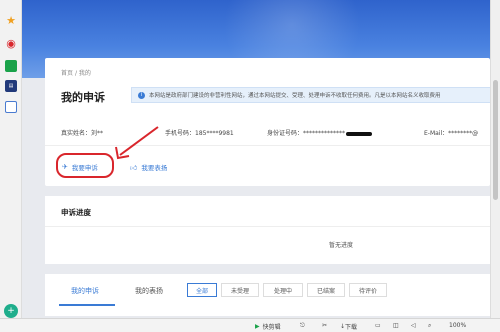  What do you see at coordinates (134, 167) in the screenshot?
I see `thumbs-up-icon: 👍︎` at bounding box center [134, 167].